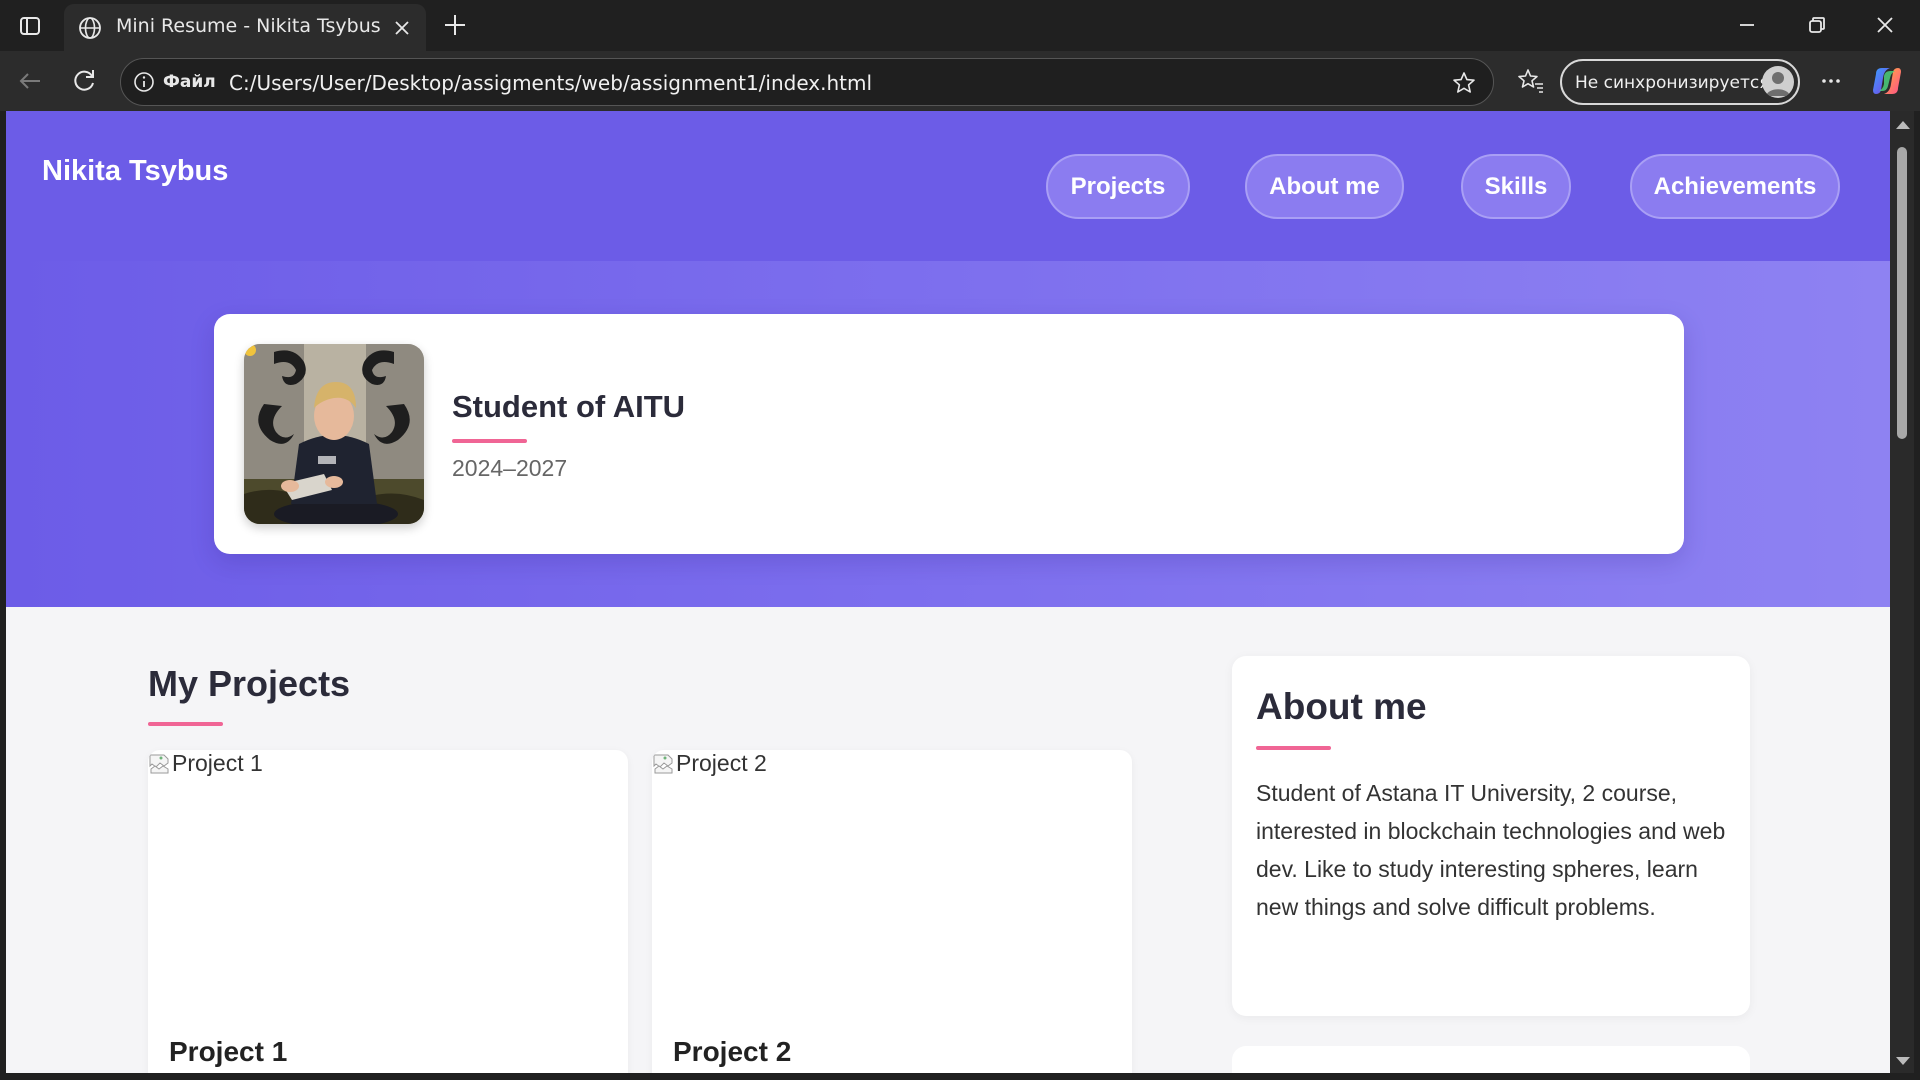 The height and width of the screenshot is (1080, 1920). Describe the element at coordinates (1903, 1061) in the screenshot. I see `scroll-down-icon` at that location.